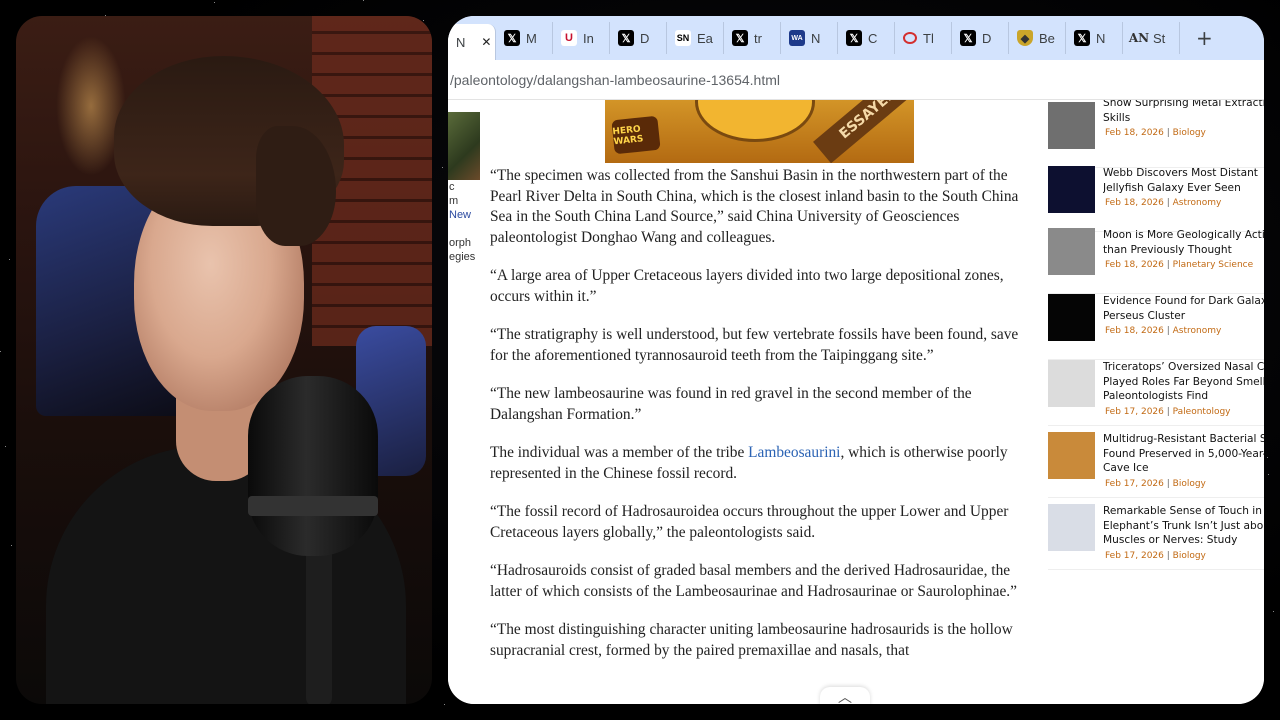 This screenshot has width=1280, height=720. What do you see at coordinates (464, 201) in the screenshot?
I see `related-snippet-text: m` at bounding box center [464, 201].